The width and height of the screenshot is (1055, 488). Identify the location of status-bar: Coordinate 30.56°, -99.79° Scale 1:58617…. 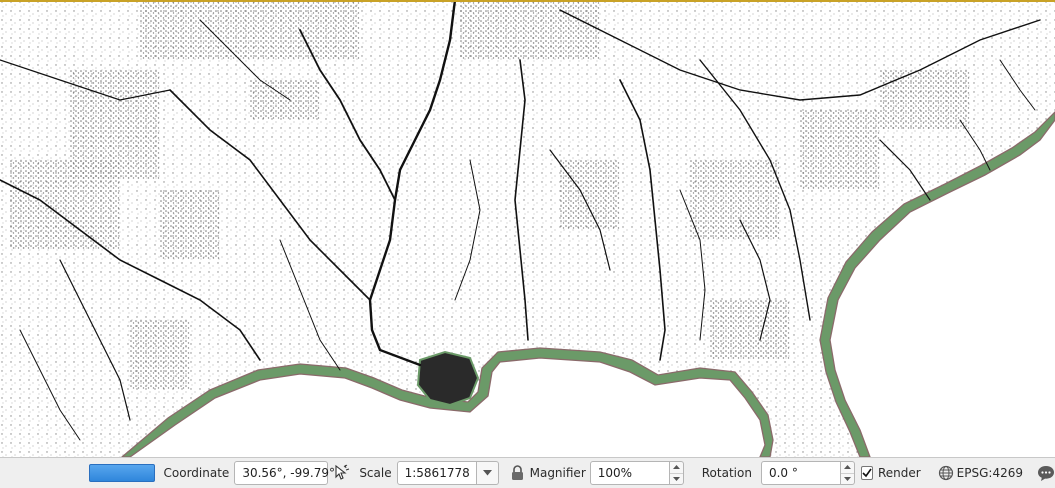
(527, 472).